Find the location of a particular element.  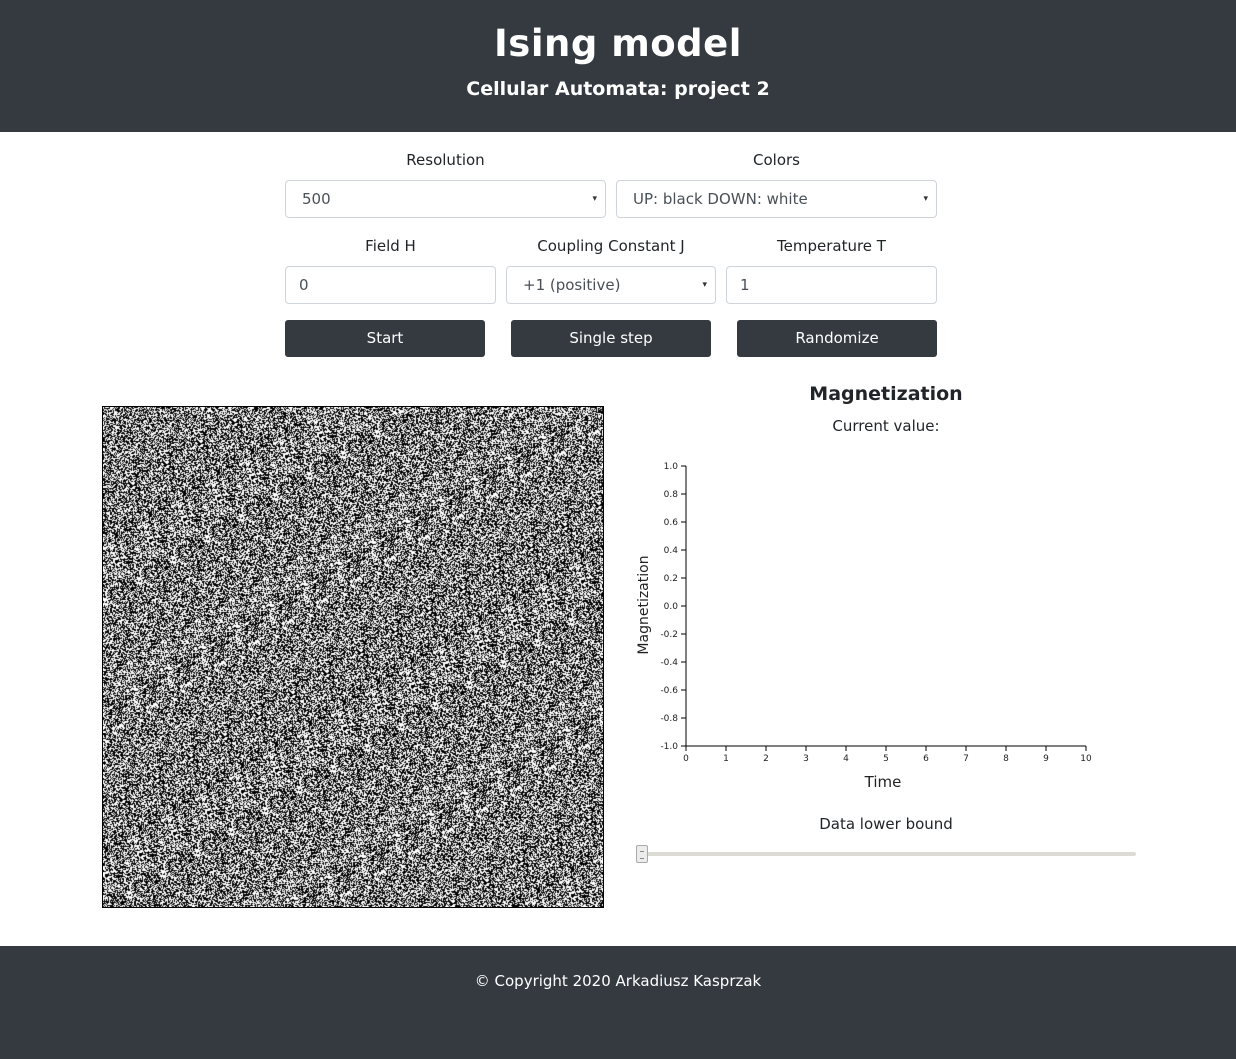

x-tick-label: 6 is located at coordinates (926, 759).